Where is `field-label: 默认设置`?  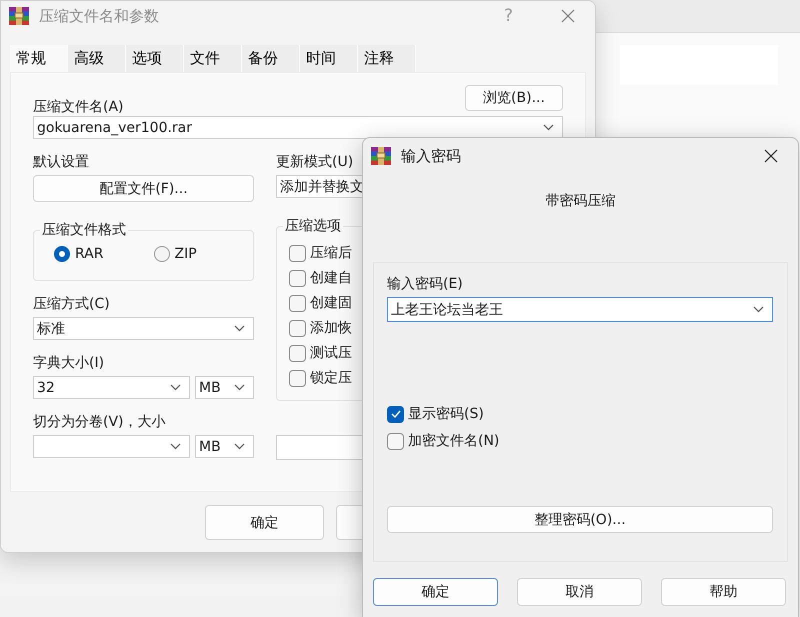
field-label: 默认设置 is located at coordinates (61, 162).